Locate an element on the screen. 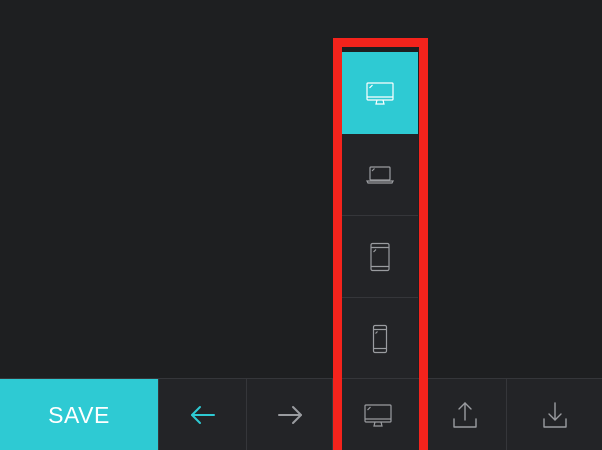 The height and width of the screenshot is (450, 602). device-preview-button is located at coordinates (377, 414).